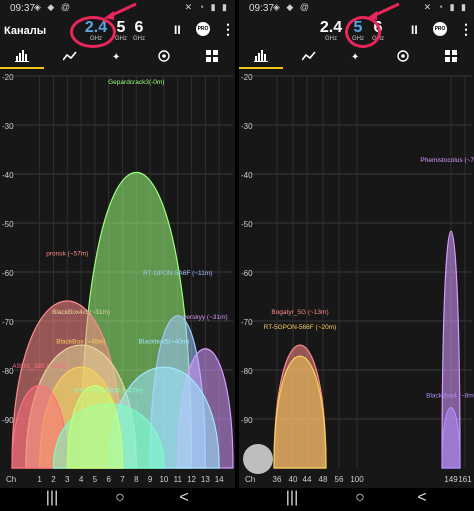  I want to click on x-tick-label: 40, so click(293, 479).